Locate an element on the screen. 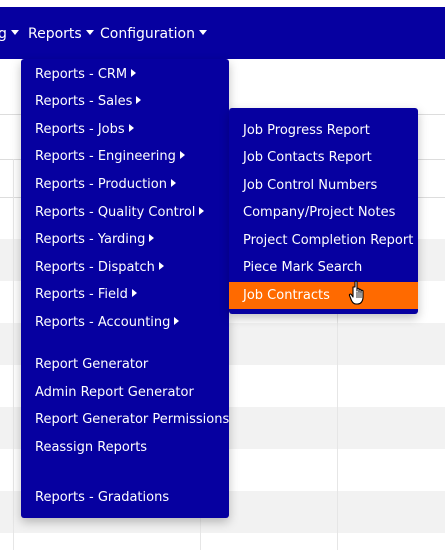 The height and width of the screenshot is (550, 445). menu-item-label: Report Generator is located at coordinates (92, 364).